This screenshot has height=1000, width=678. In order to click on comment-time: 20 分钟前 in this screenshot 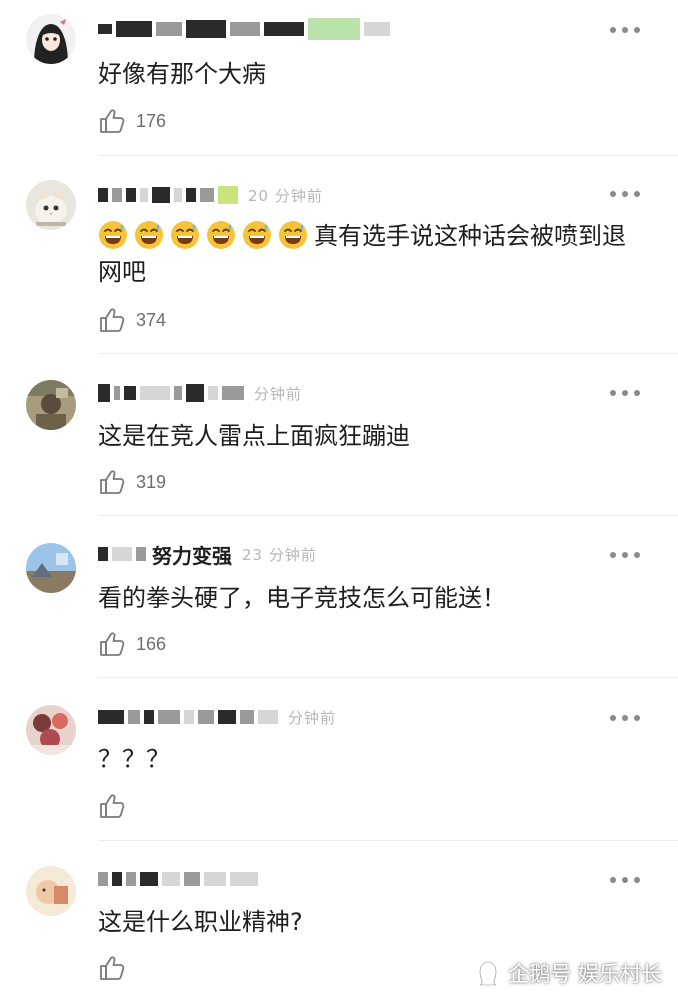, I will do `click(285, 195)`.